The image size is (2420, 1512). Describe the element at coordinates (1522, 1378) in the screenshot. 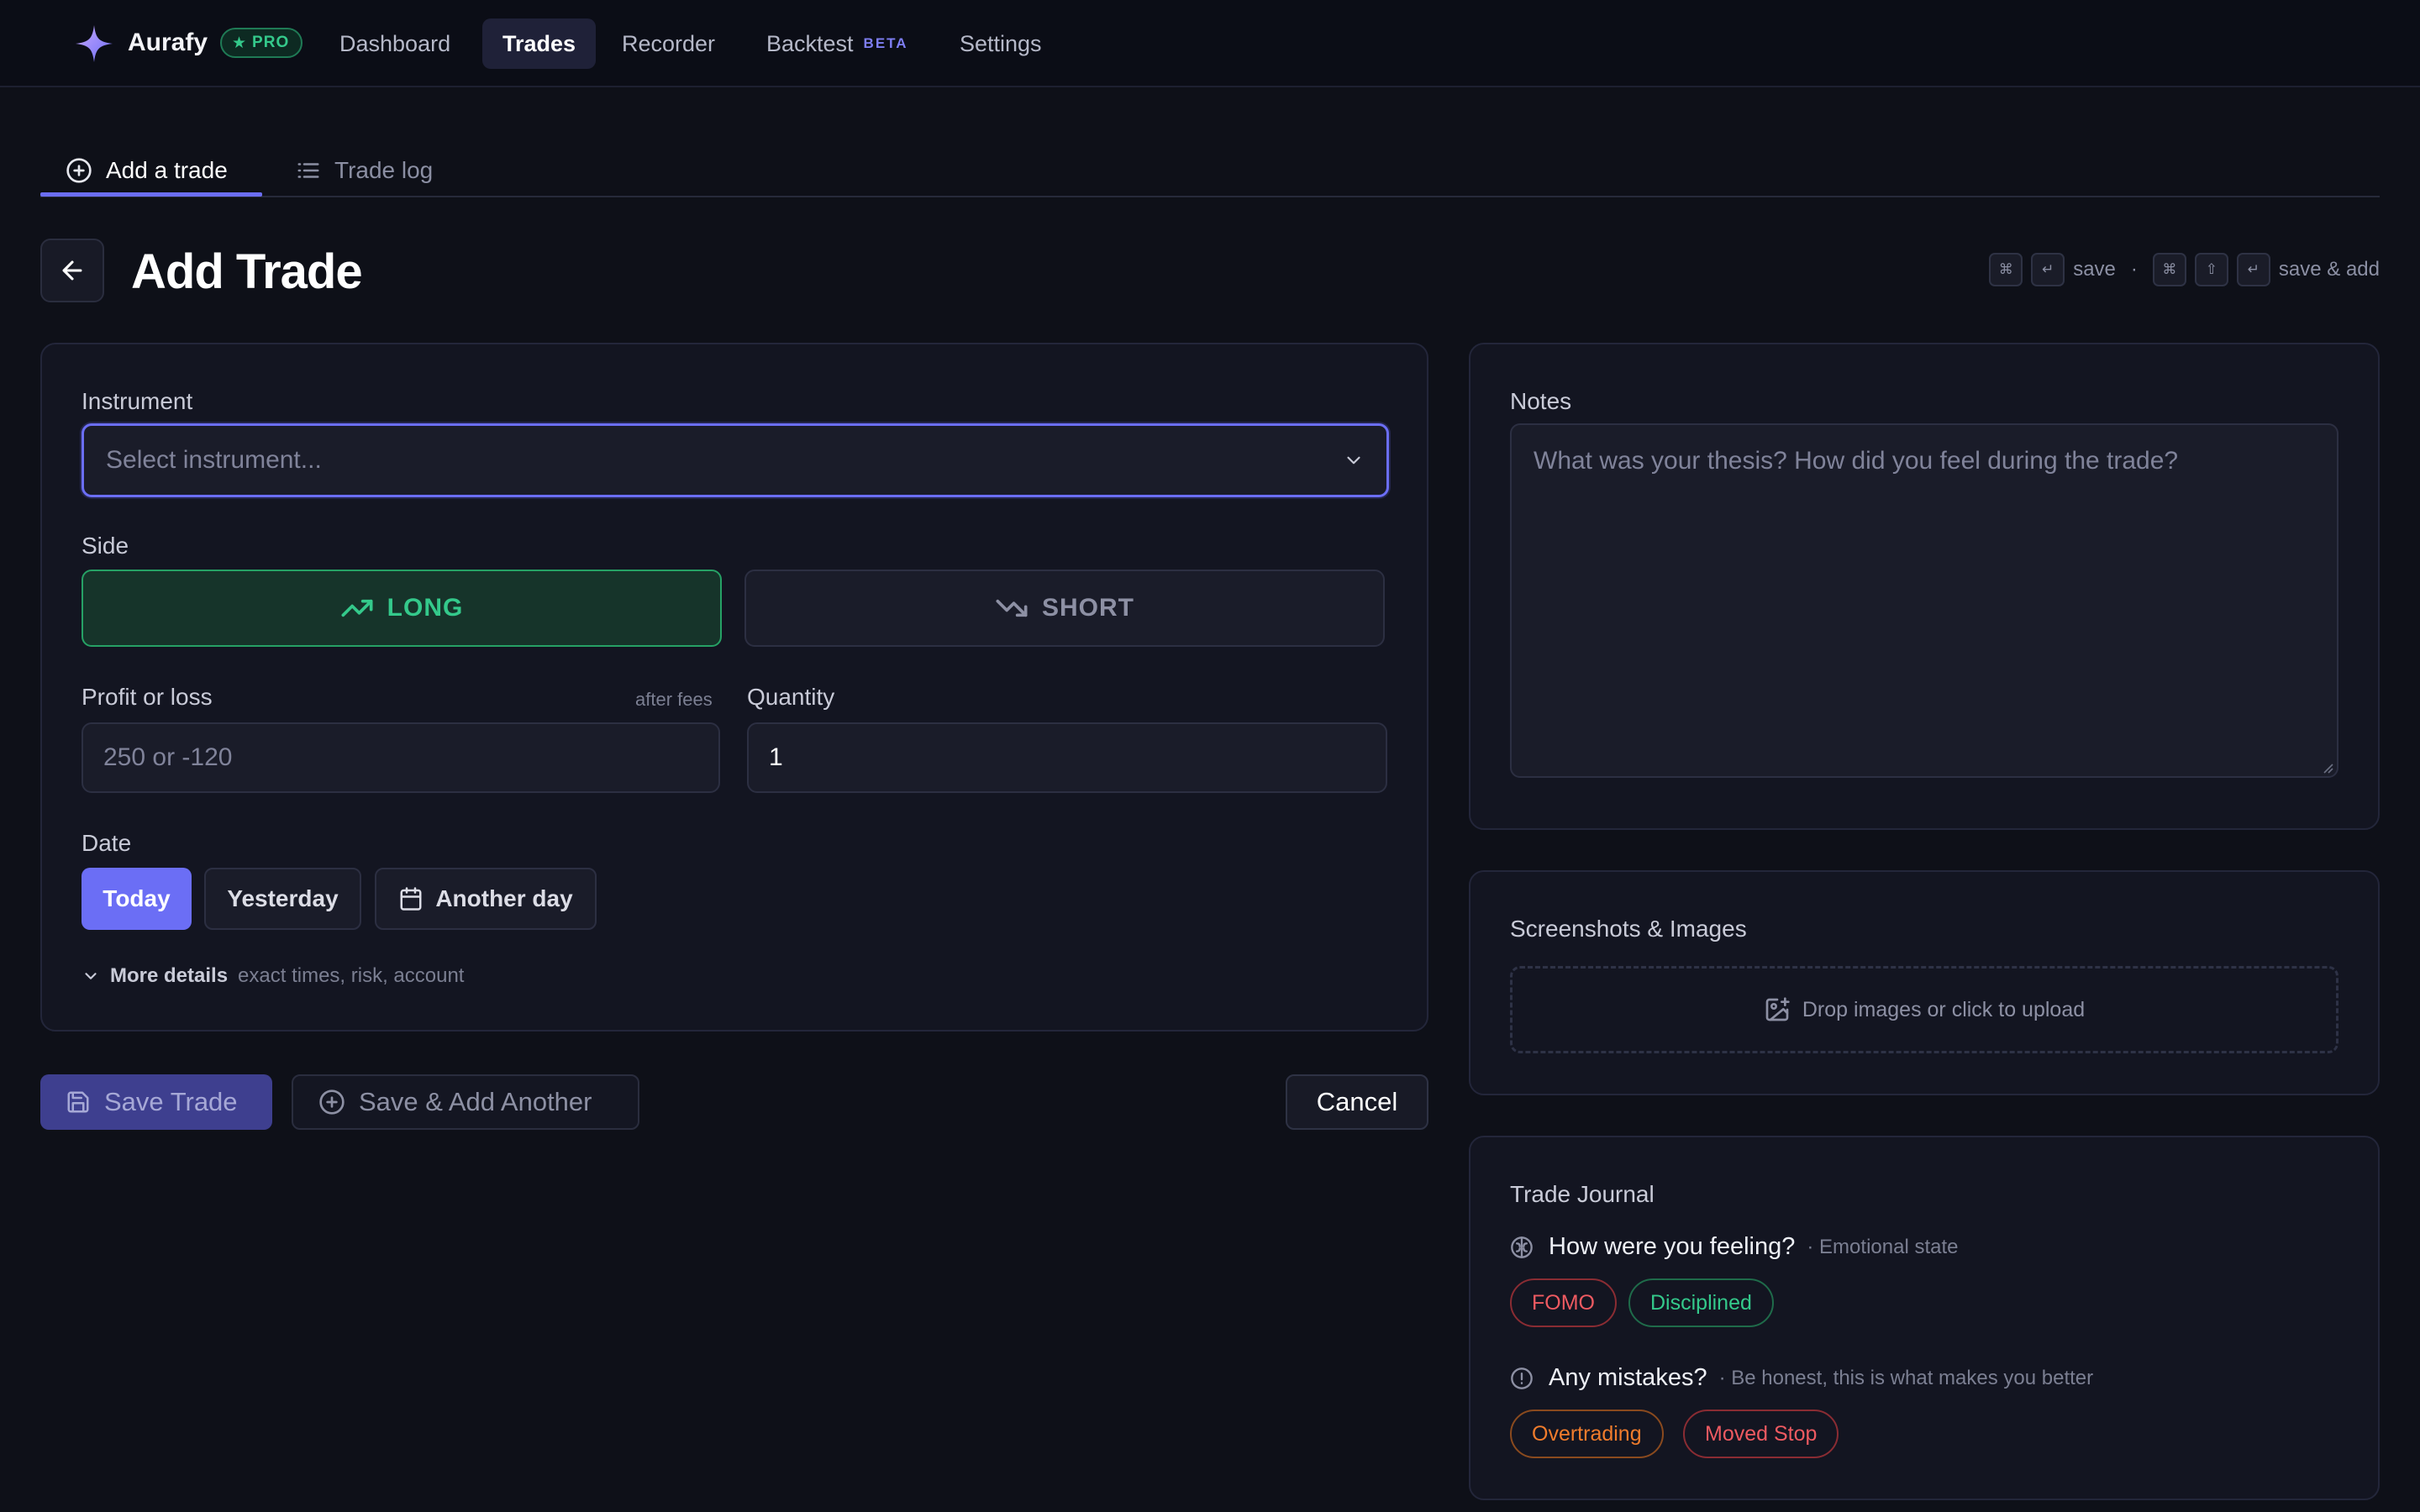

I see `alert-circle-icon` at that location.